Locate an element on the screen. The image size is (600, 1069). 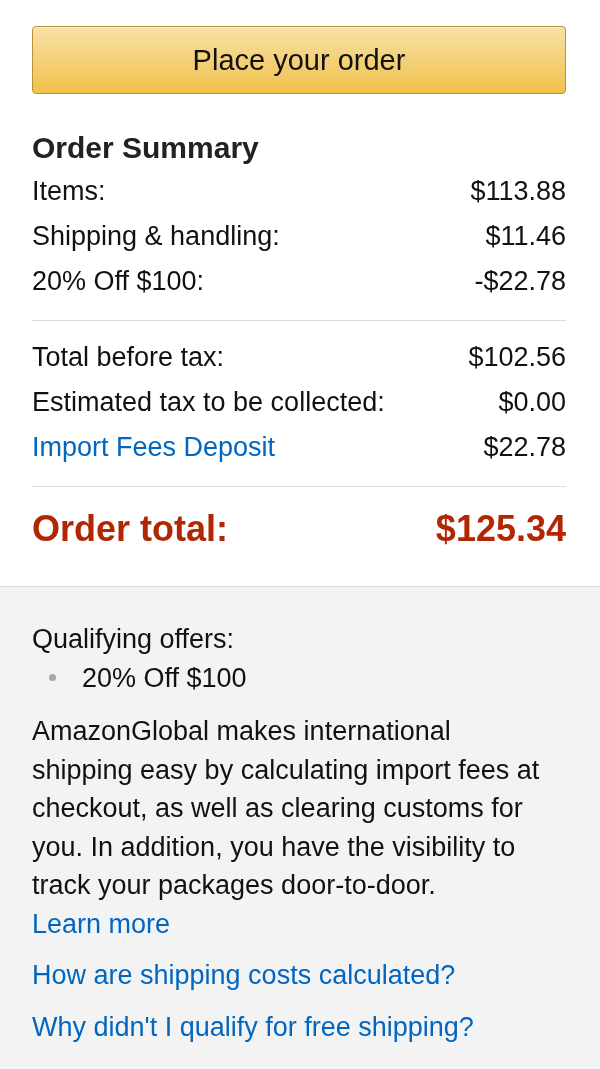
bullet-icon is located at coordinates (52, 678).